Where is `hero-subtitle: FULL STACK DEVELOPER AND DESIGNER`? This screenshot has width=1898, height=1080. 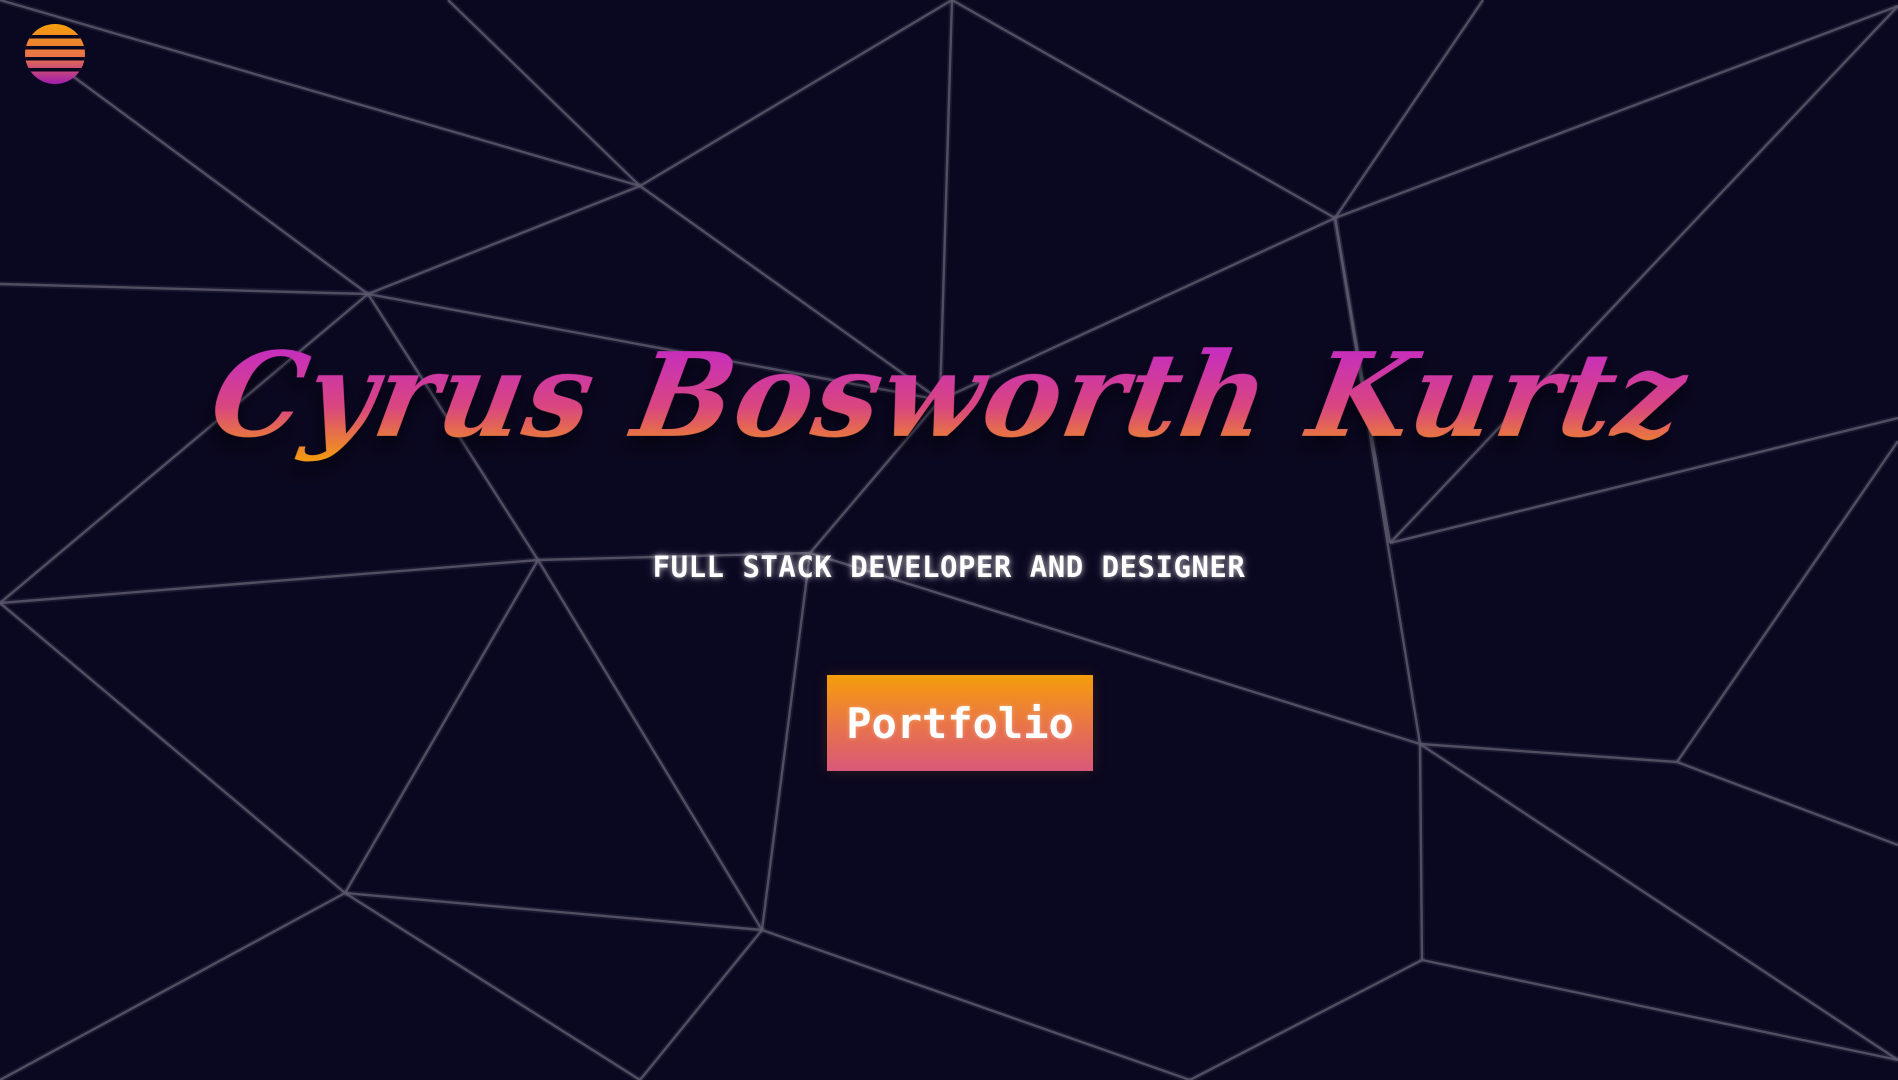 hero-subtitle: FULL STACK DEVELOPER AND DESIGNER is located at coordinates (949, 567).